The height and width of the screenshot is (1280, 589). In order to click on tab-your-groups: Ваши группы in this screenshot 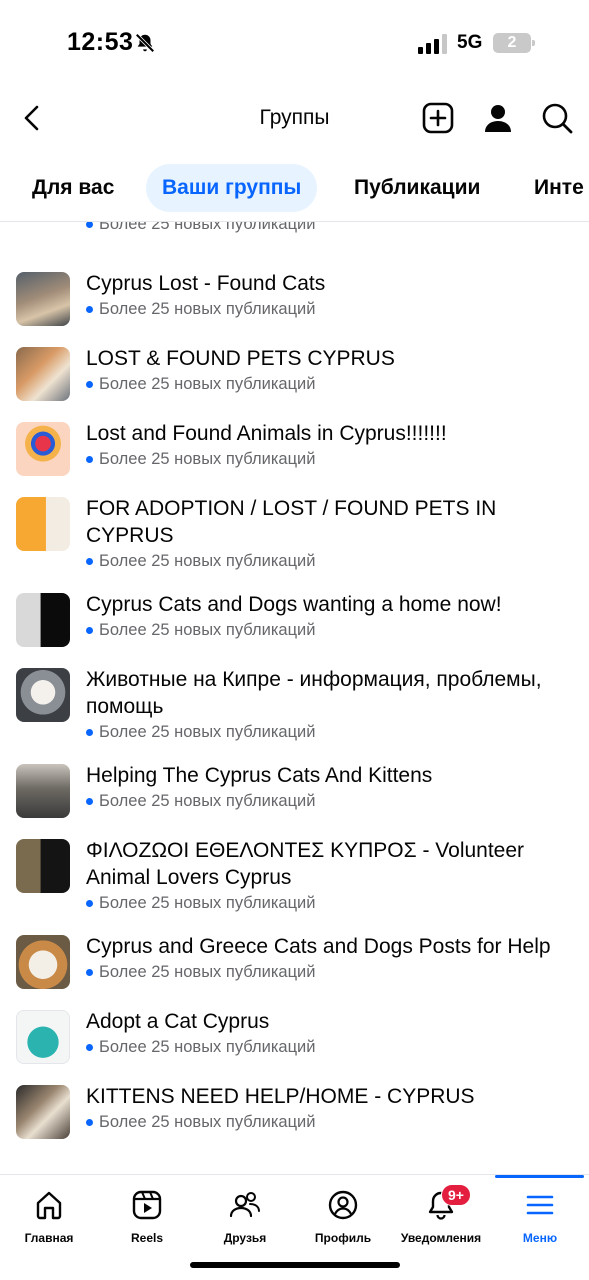, I will do `click(232, 188)`.